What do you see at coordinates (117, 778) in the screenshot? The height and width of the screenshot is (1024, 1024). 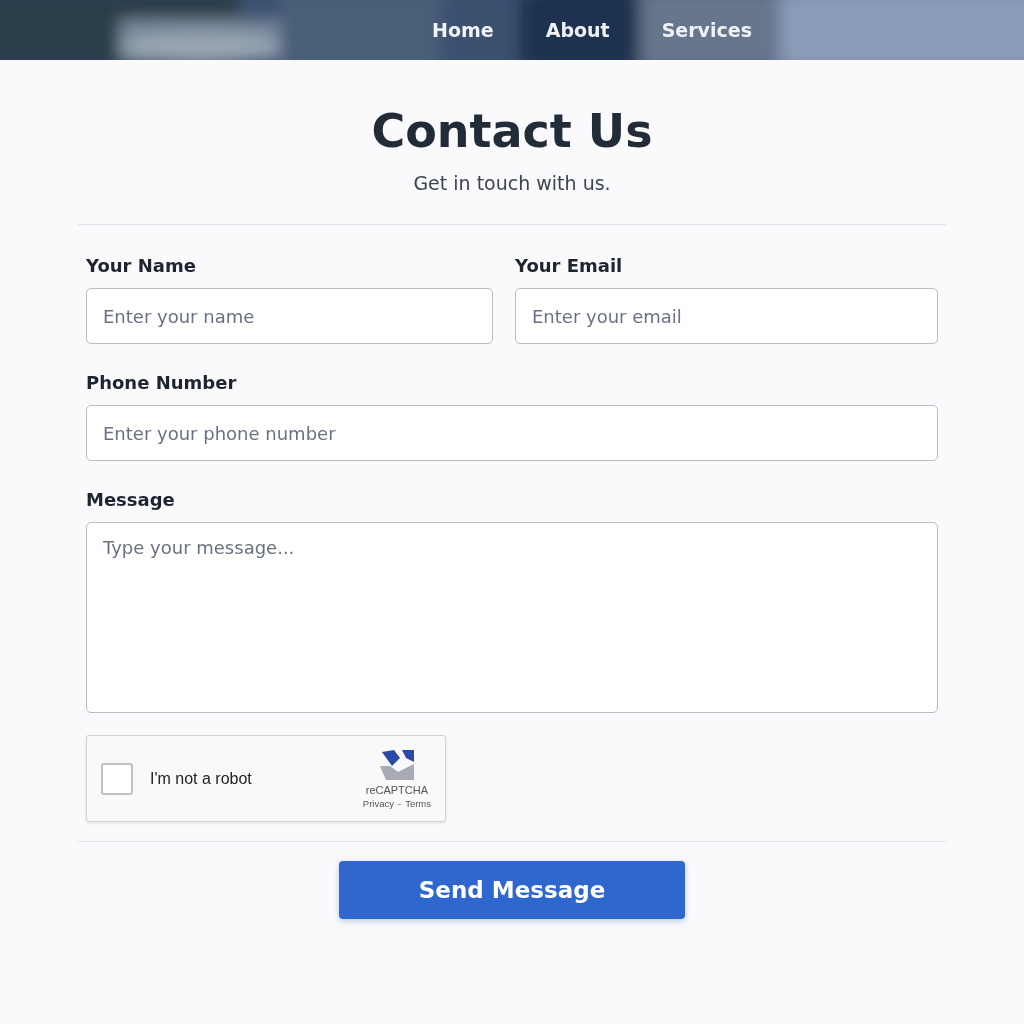 I see `captcha-checkbox` at bounding box center [117, 778].